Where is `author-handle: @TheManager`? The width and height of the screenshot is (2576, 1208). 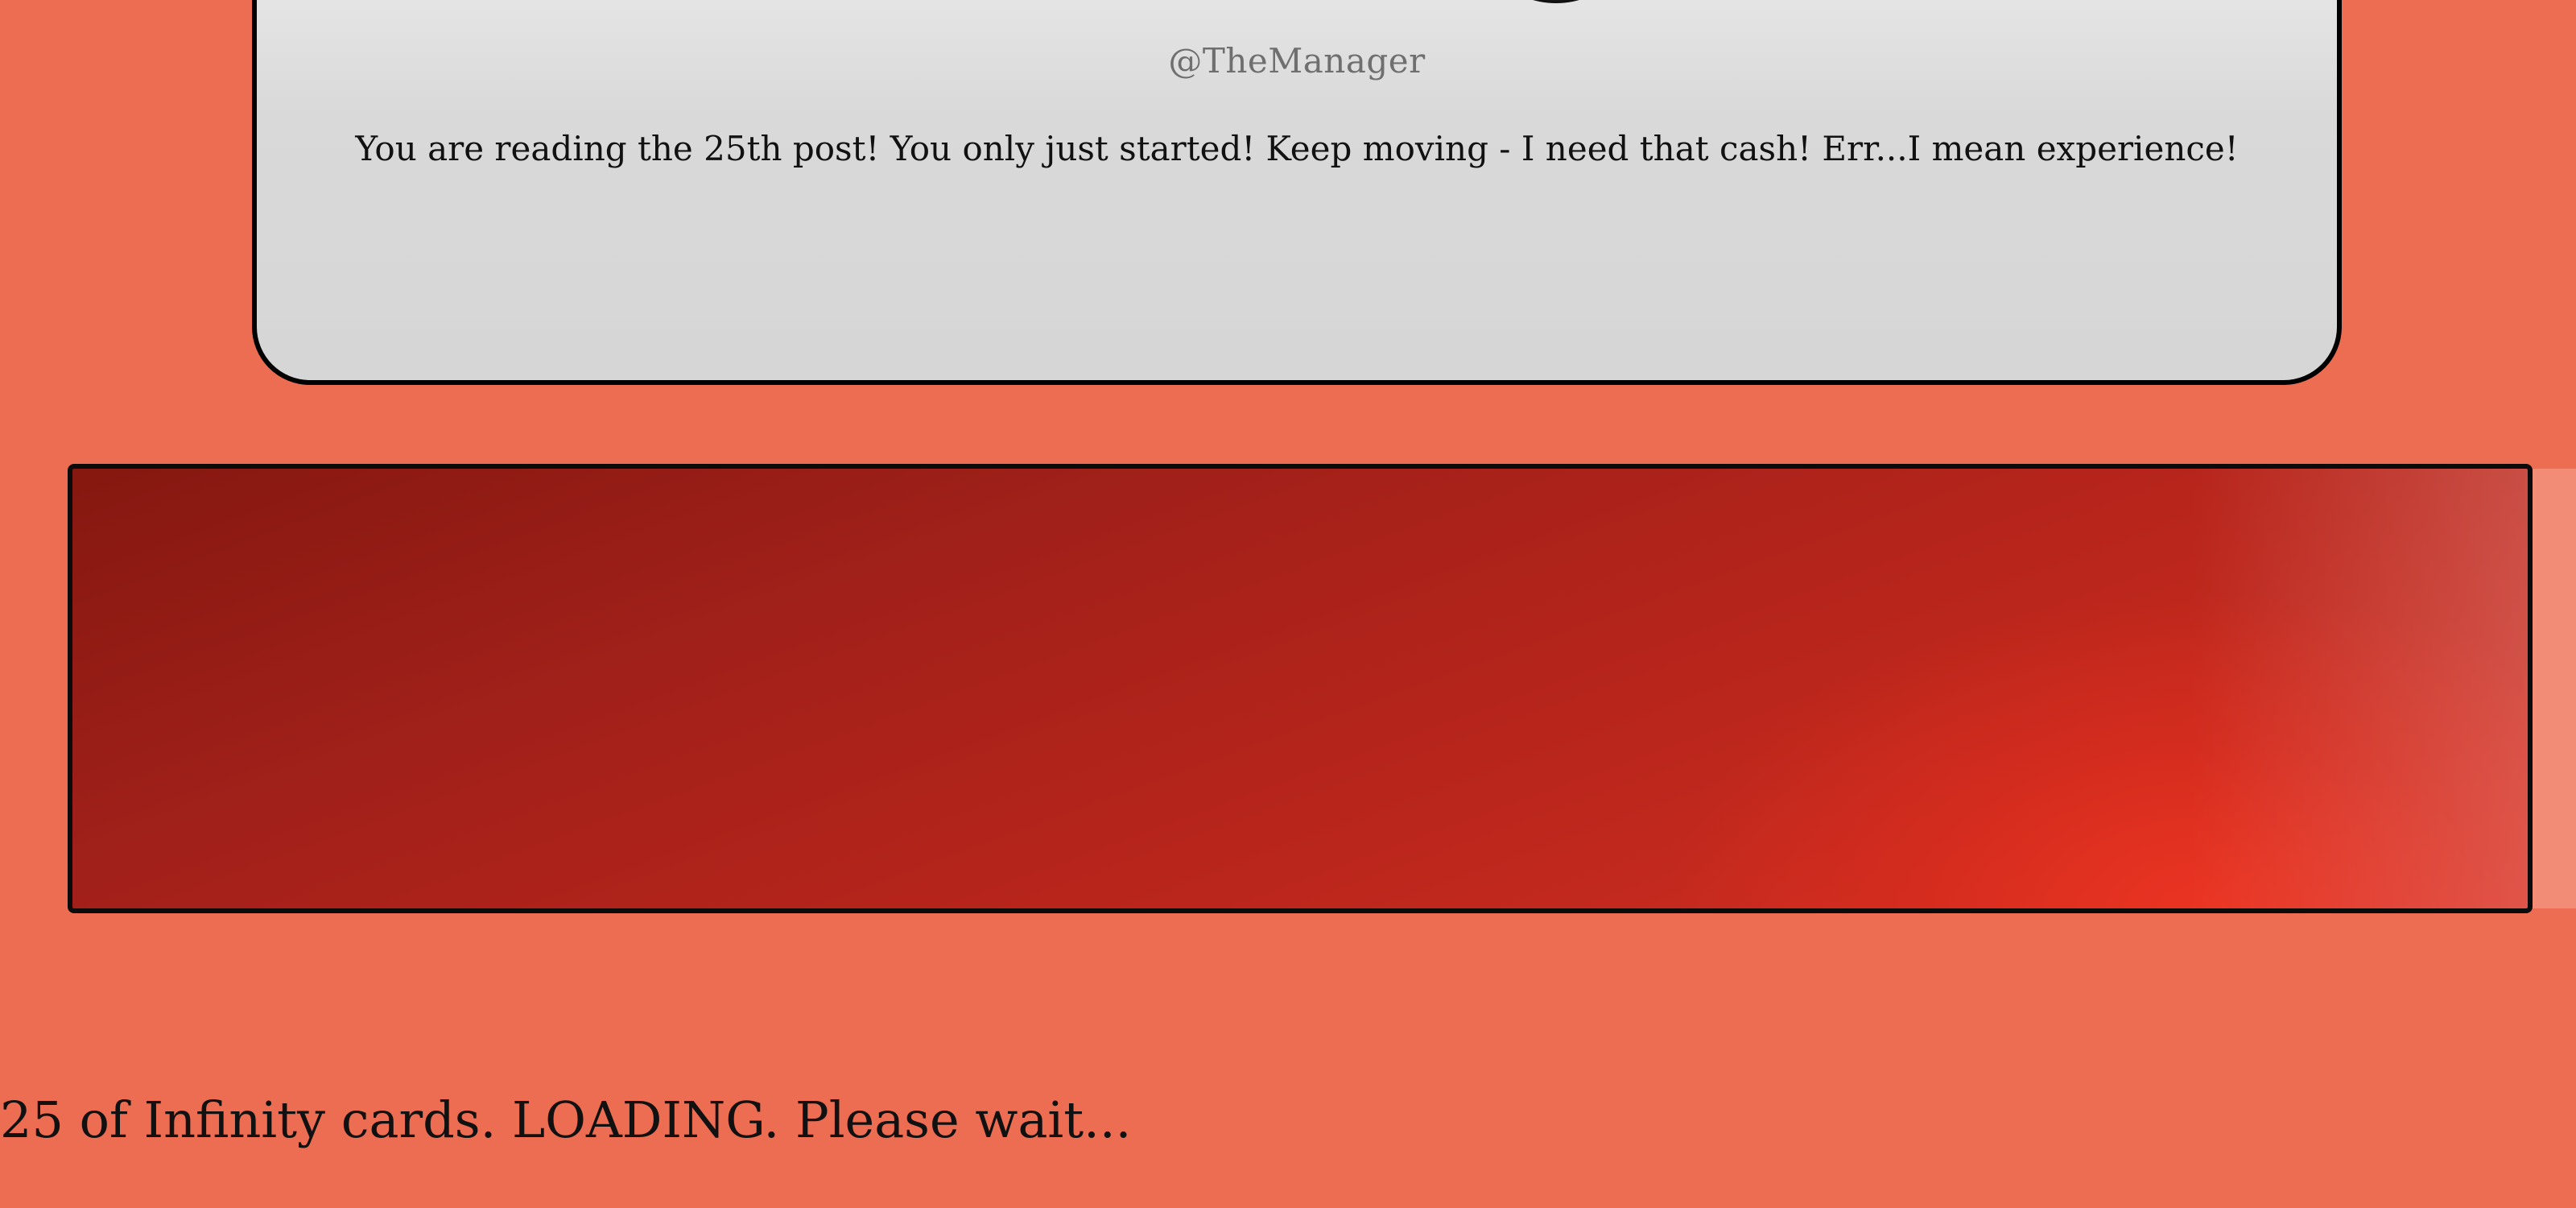 author-handle: @TheManager is located at coordinates (1297, 61).